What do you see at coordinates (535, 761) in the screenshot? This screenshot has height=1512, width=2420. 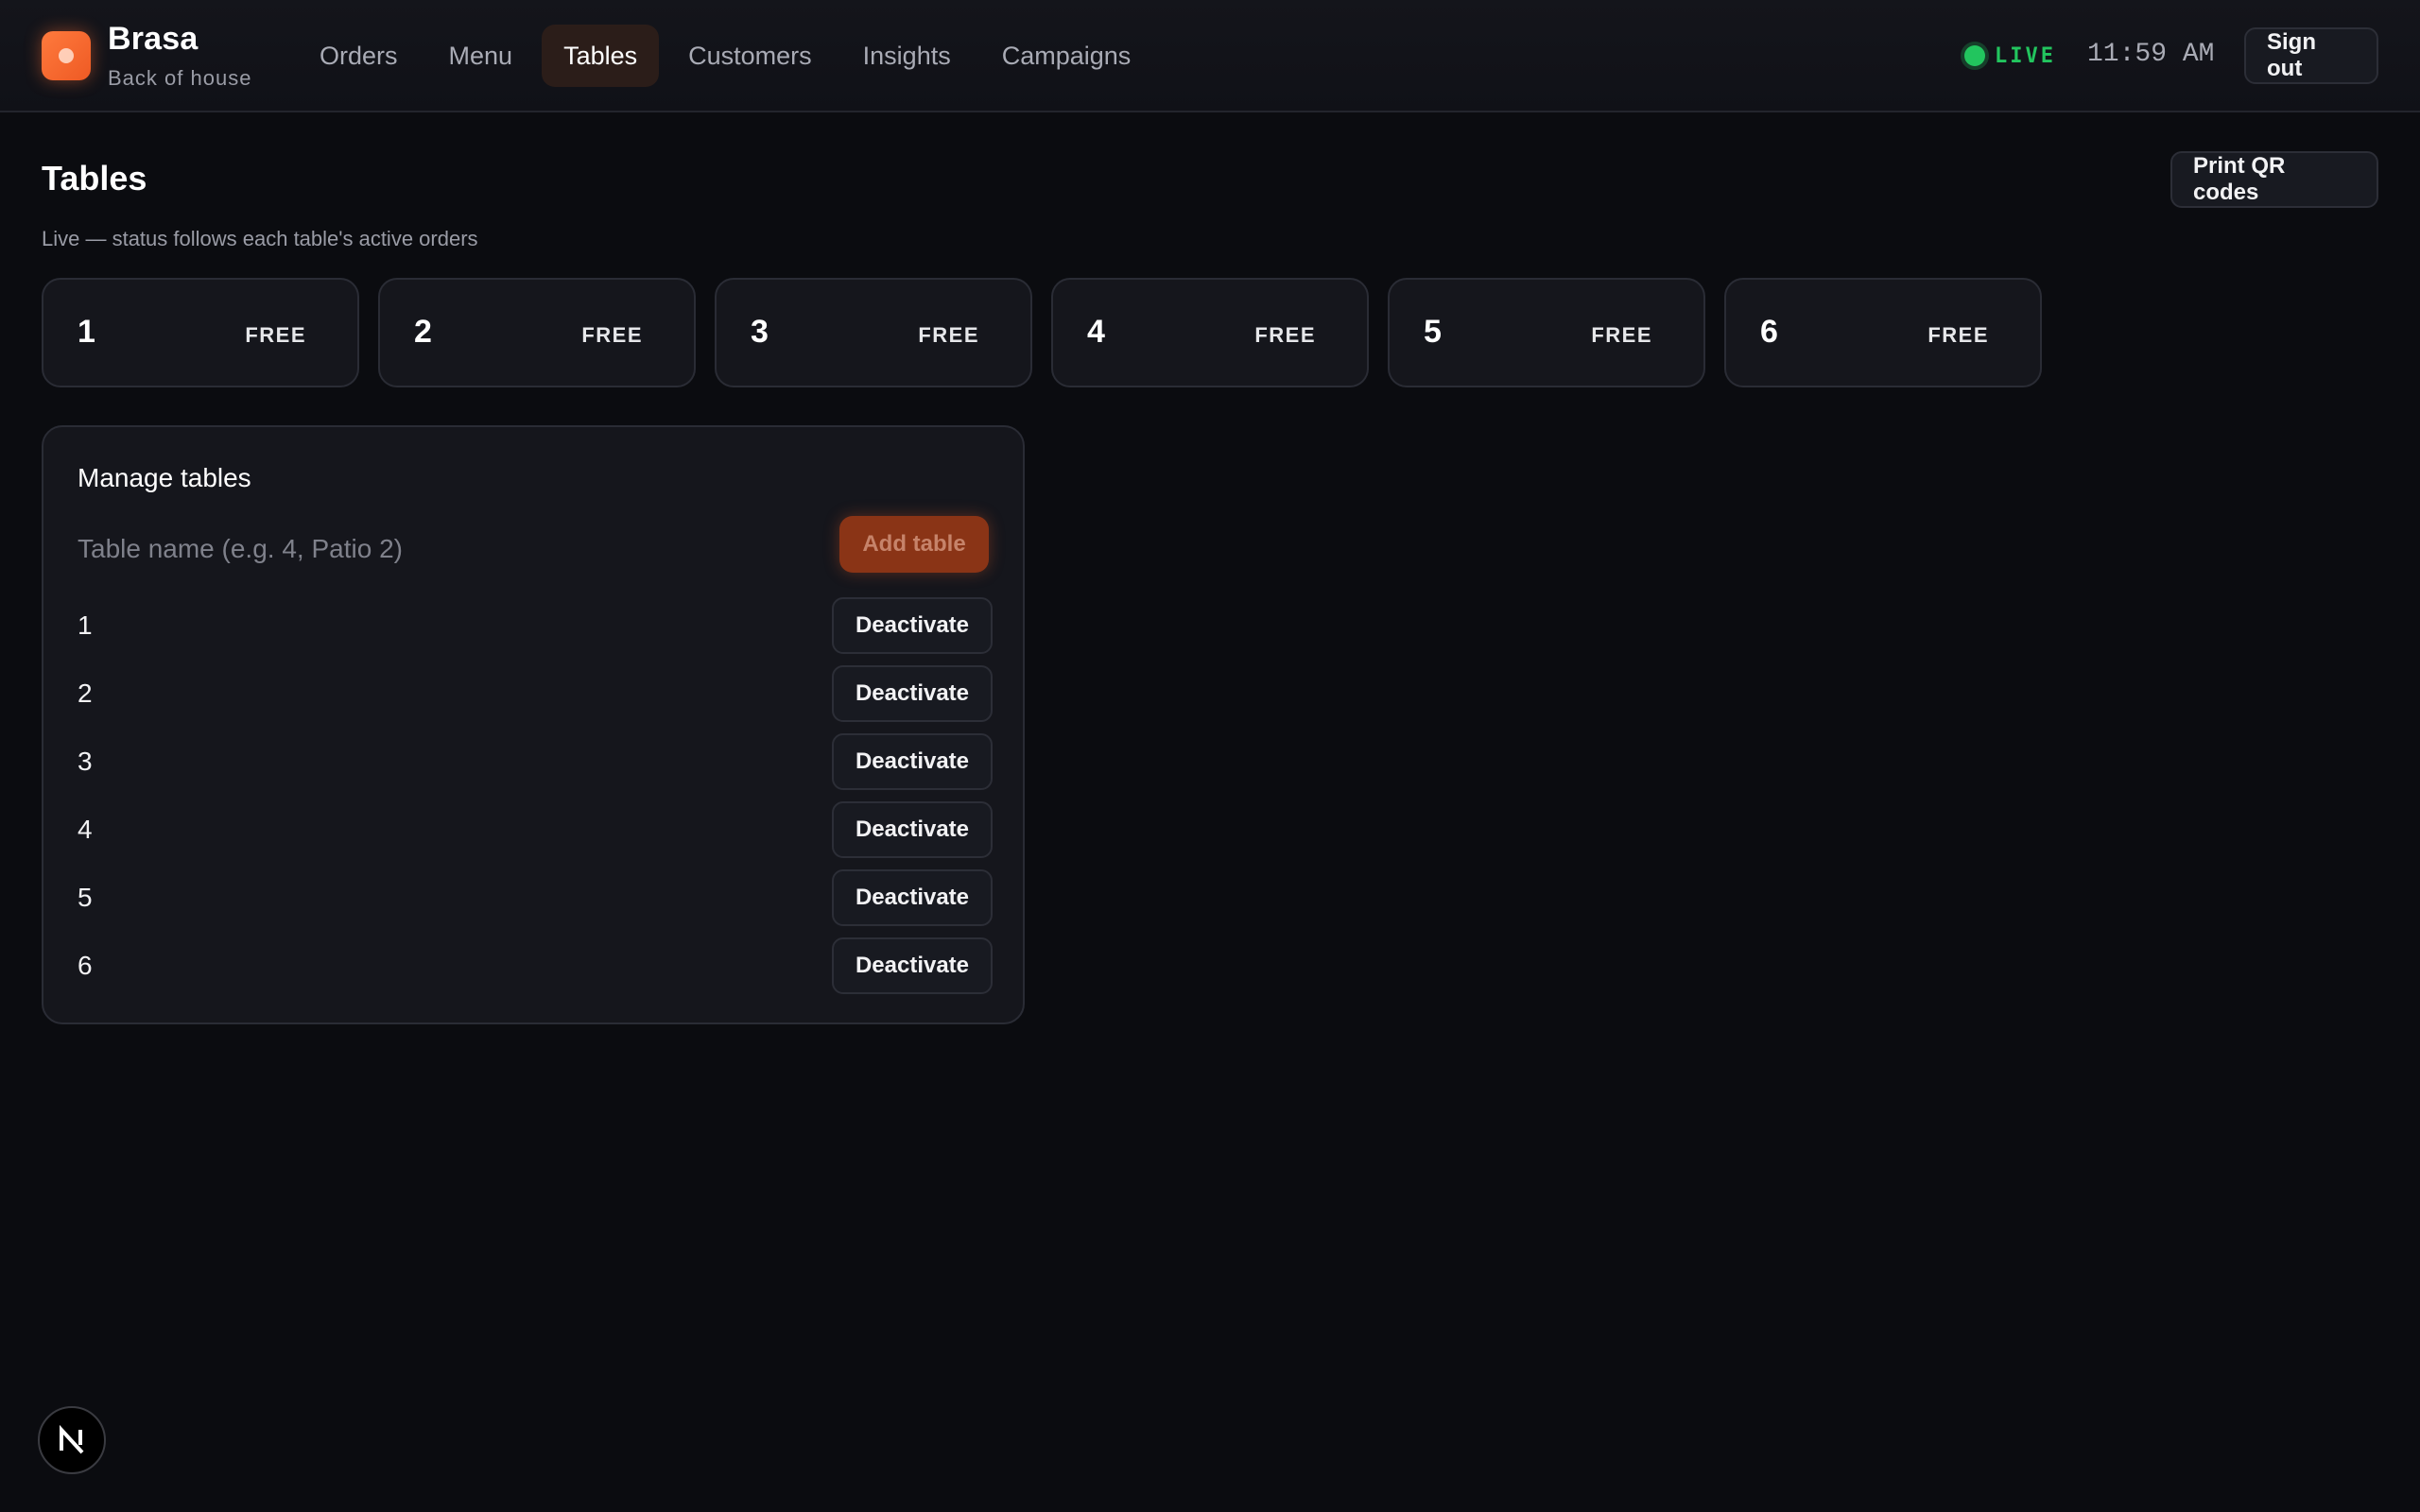 I see `table-row: 3 Deactivate` at bounding box center [535, 761].